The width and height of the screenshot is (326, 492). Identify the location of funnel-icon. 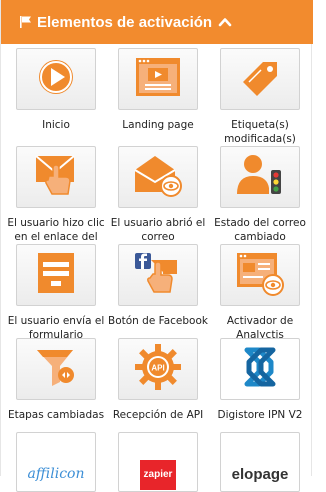
(56, 369).